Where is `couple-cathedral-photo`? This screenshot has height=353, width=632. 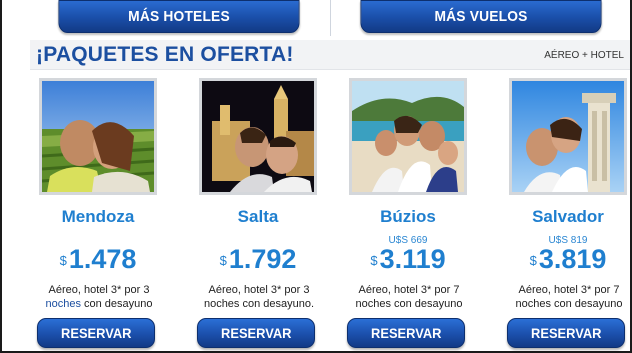
couple-cathedral-photo is located at coordinates (258, 136).